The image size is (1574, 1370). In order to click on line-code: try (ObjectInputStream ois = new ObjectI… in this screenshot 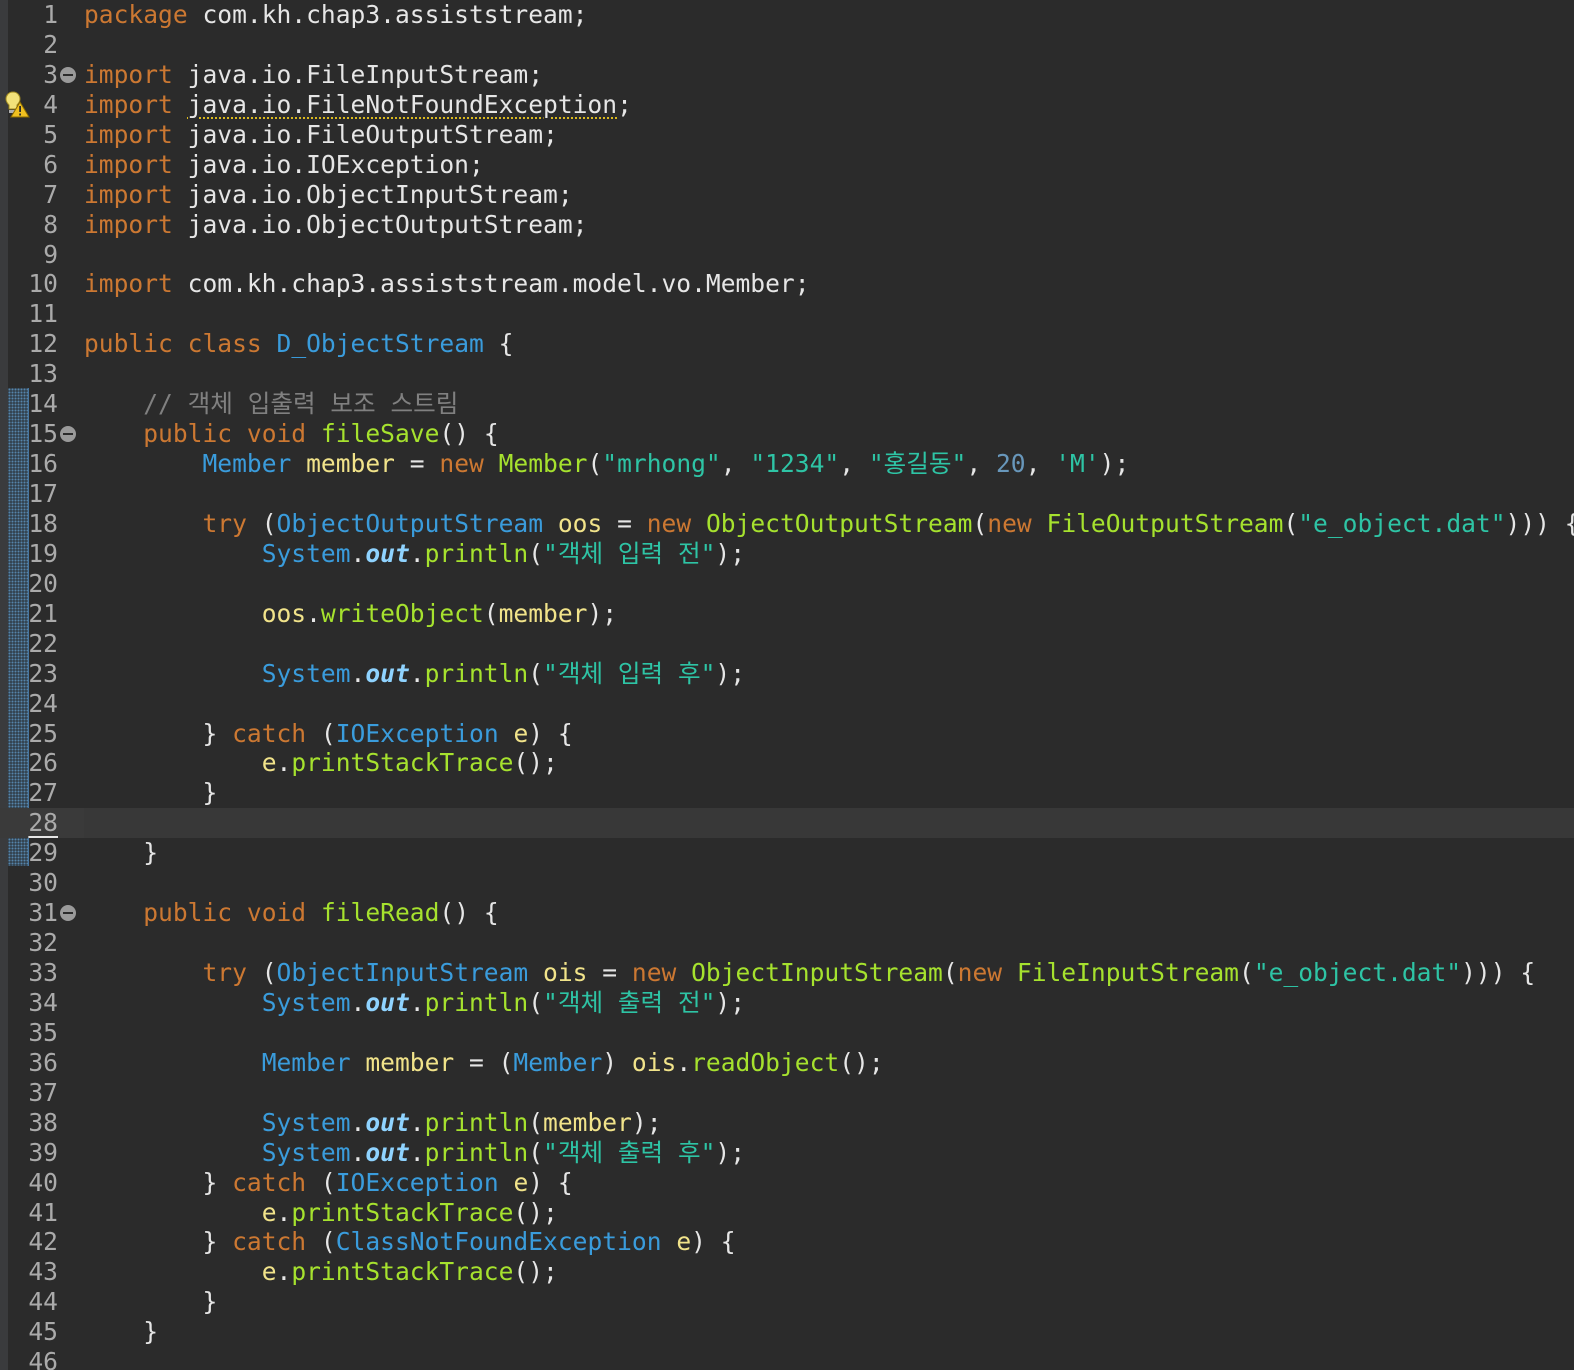, I will do `click(809, 973)`.